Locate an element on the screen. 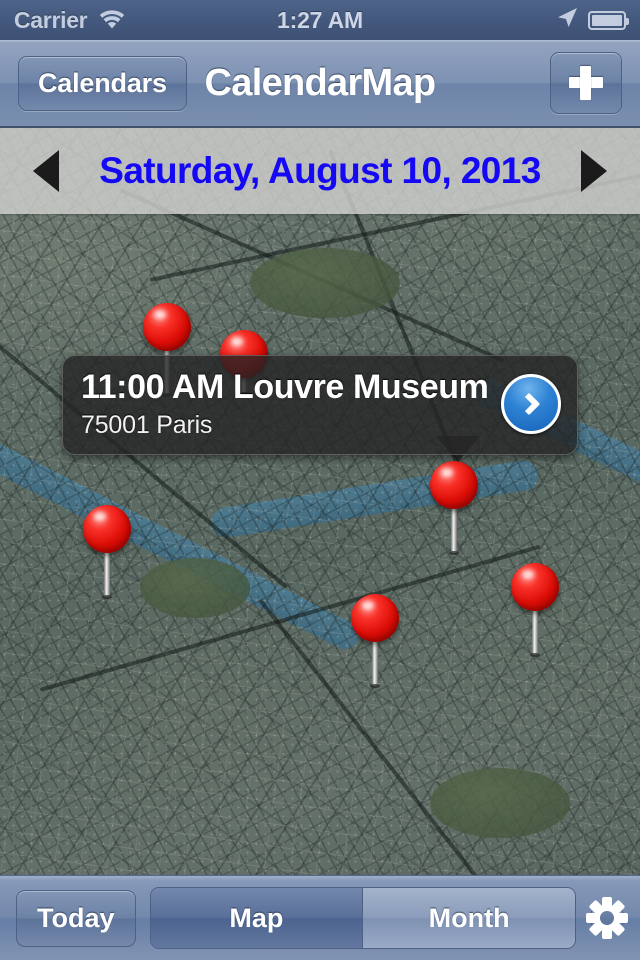 This screenshot has width=640, height=960. detail-disclosure-button is located at coordinates (531, 404).